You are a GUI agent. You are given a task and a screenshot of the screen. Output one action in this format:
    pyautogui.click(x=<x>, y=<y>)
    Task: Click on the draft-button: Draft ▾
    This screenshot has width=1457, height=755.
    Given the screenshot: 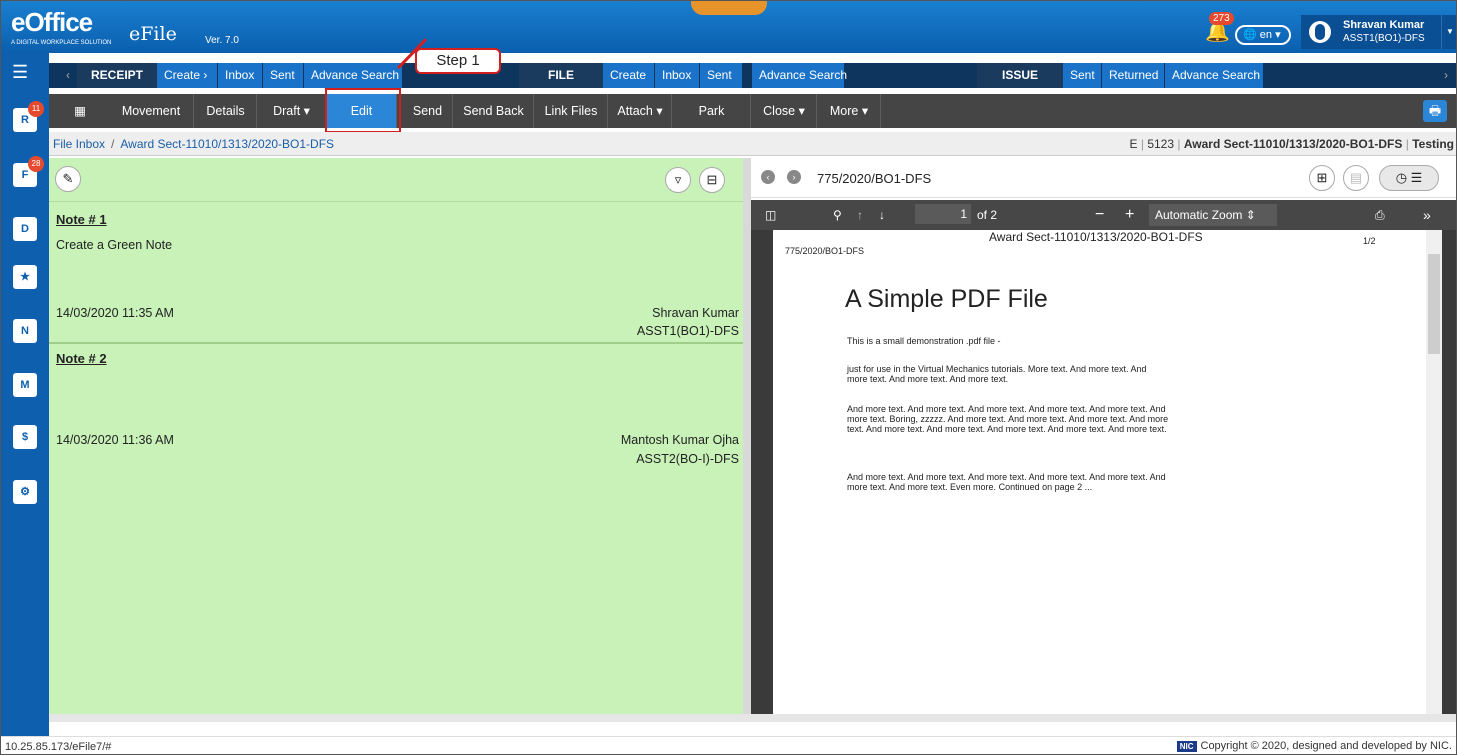 What is the action you would take?
    pyautogui.click(x=292, y=111)
    